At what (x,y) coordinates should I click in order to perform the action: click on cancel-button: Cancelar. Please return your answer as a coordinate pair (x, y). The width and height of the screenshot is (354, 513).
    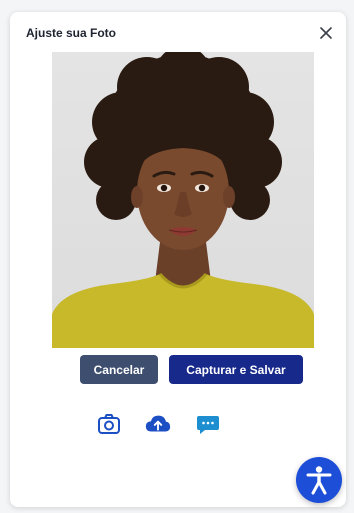
    Looking at the image, I should click on (119, 369).